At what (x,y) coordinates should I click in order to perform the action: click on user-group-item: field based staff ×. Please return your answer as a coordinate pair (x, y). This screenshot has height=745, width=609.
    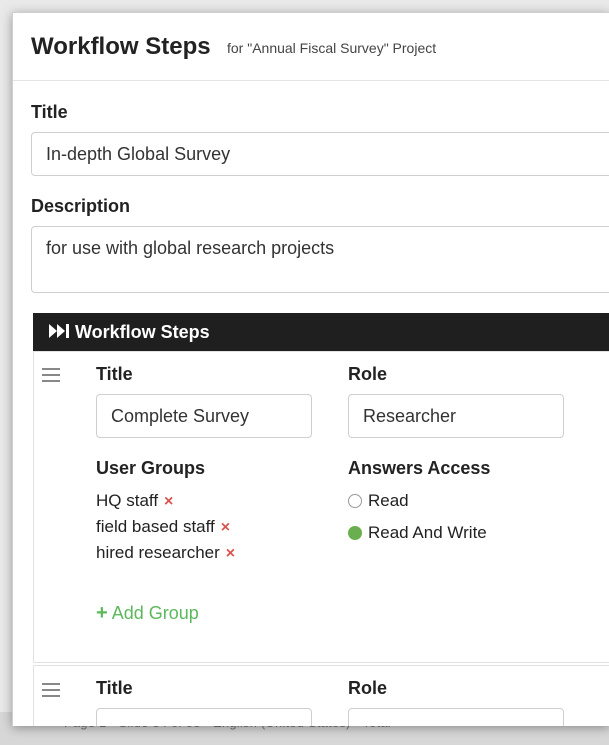
    Looking at the image, I should click on (163, 527).